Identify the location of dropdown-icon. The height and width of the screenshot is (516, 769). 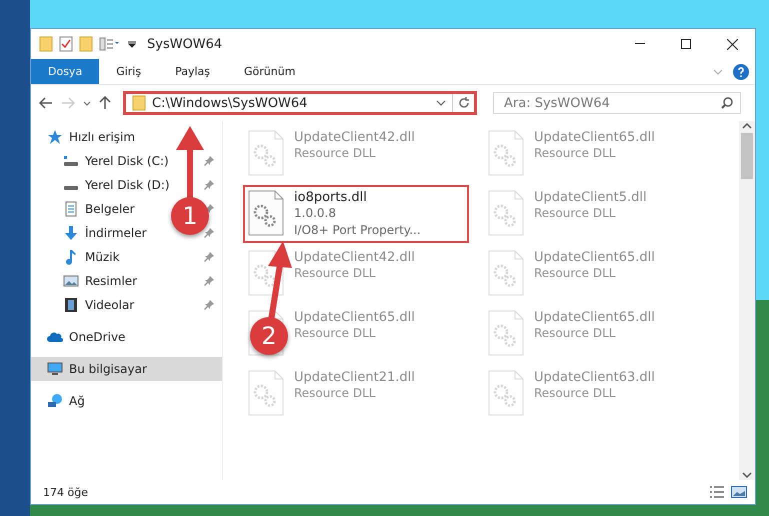
(132, 44).